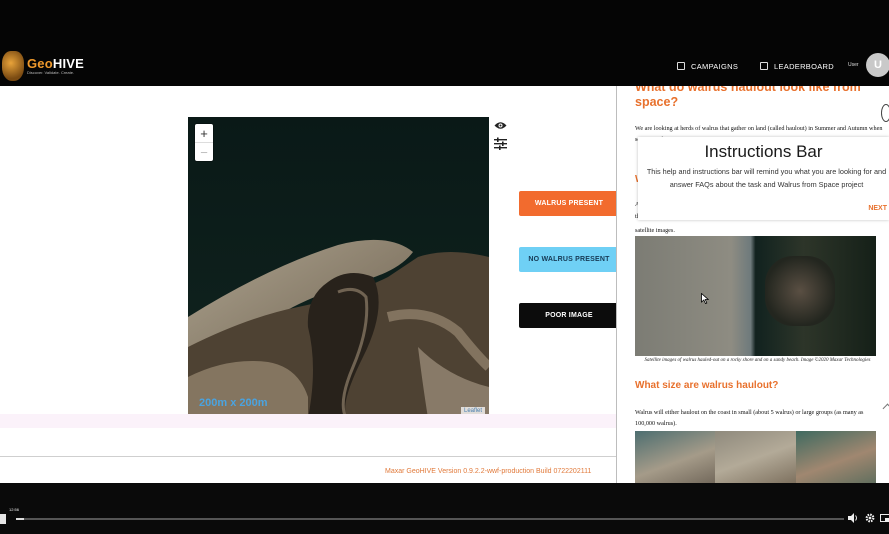 The image size is (889, 534). What do you see at coordinates (870, 518) in the screenshot?
I see `settings-gear-icon` at bounding box center [870, 518].